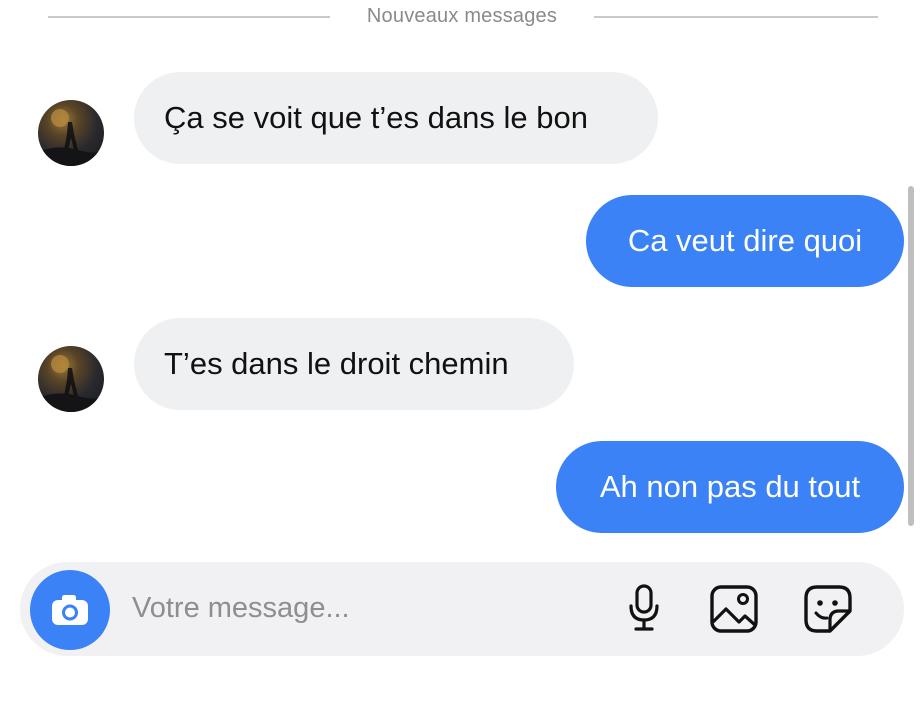 Image resolution: width=923 pixels, height=701 pixels. Describe the element at coordinates (911, 356) in the screenshot. I see `scrollbar` at that location.